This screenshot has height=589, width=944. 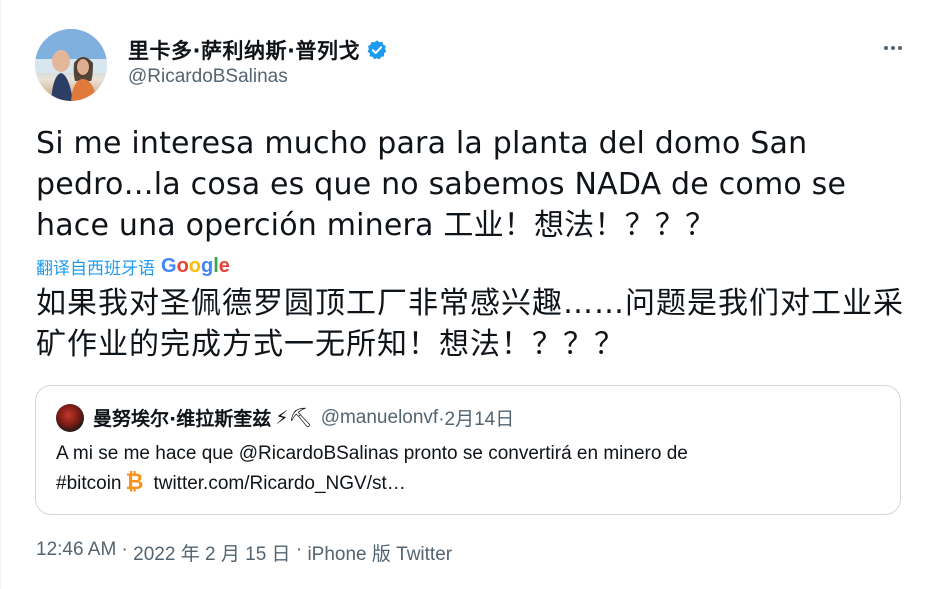 I want to click on quoted-tweet-header: 曼努埃尔·维拉斯奎兹 ⚡⛏ @manuelonvf ·2月14日, so click(x=303, y=417).